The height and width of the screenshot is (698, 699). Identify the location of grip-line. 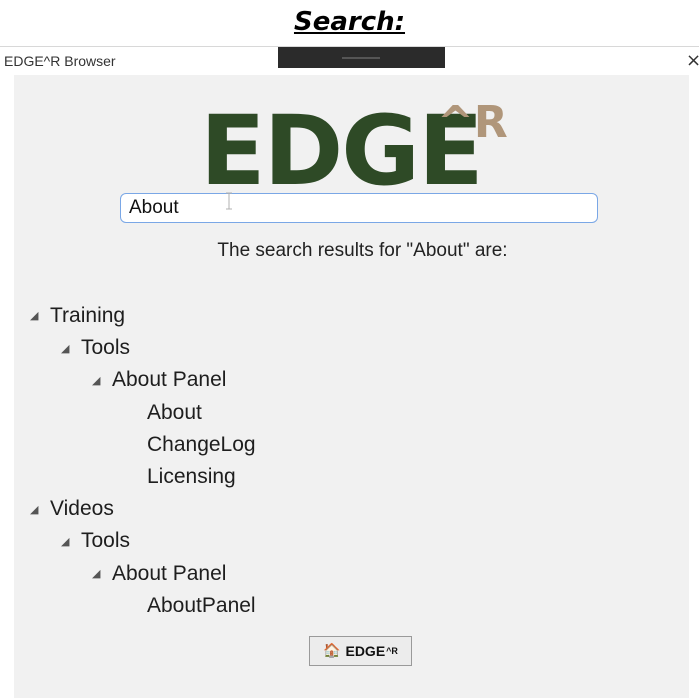
(361, 58).